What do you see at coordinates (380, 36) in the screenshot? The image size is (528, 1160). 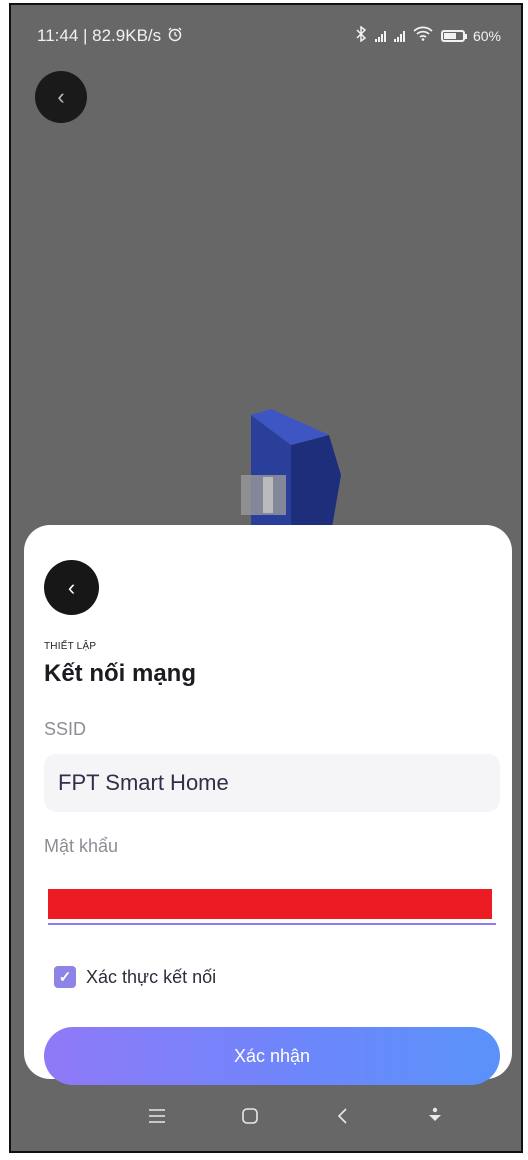 I see `signal-icon` at bounding box center [380, 36].